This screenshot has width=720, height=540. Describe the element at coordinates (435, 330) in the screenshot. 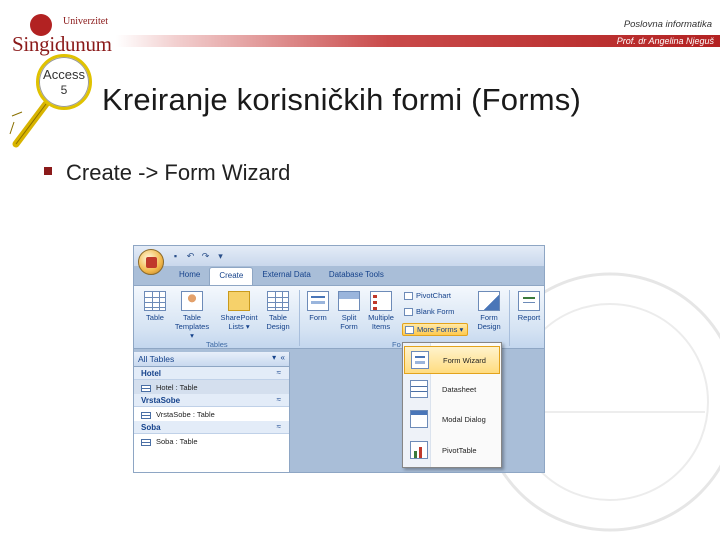

I see `more-forms-button: More Forms ▾` at that location.